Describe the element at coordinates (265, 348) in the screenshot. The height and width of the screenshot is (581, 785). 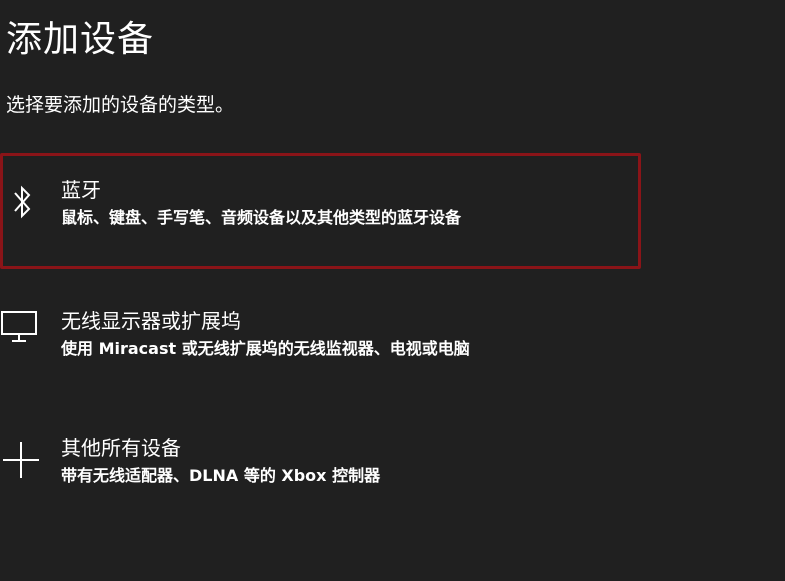
I see `option-description: 使用 Miracast 或无线扩展坞的无线监视器、电视或电脑` at that location.